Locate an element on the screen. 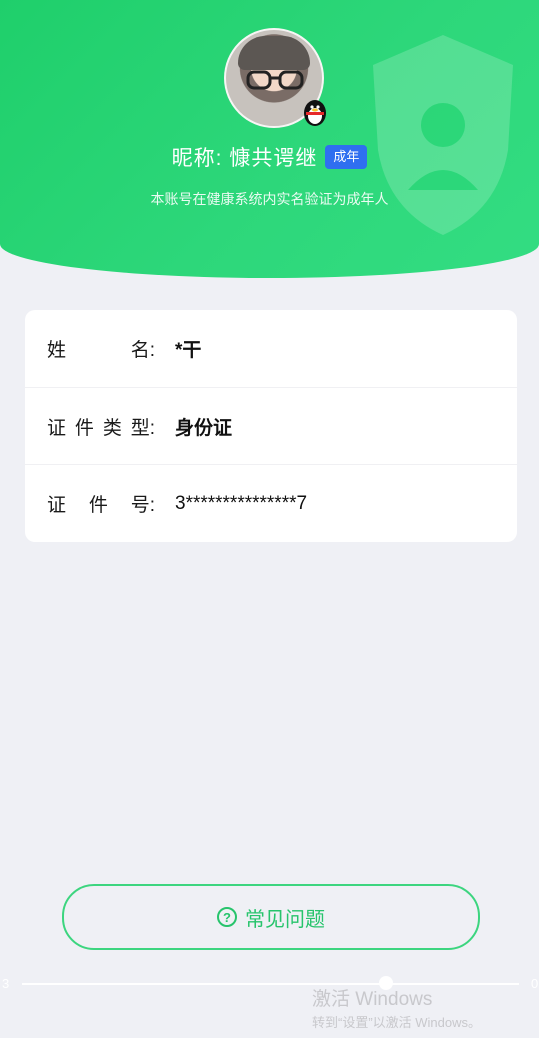 The height and width of the screenshot is (1038, 539). id-number-value: 3***************7 is located at coordinates (241, 503).